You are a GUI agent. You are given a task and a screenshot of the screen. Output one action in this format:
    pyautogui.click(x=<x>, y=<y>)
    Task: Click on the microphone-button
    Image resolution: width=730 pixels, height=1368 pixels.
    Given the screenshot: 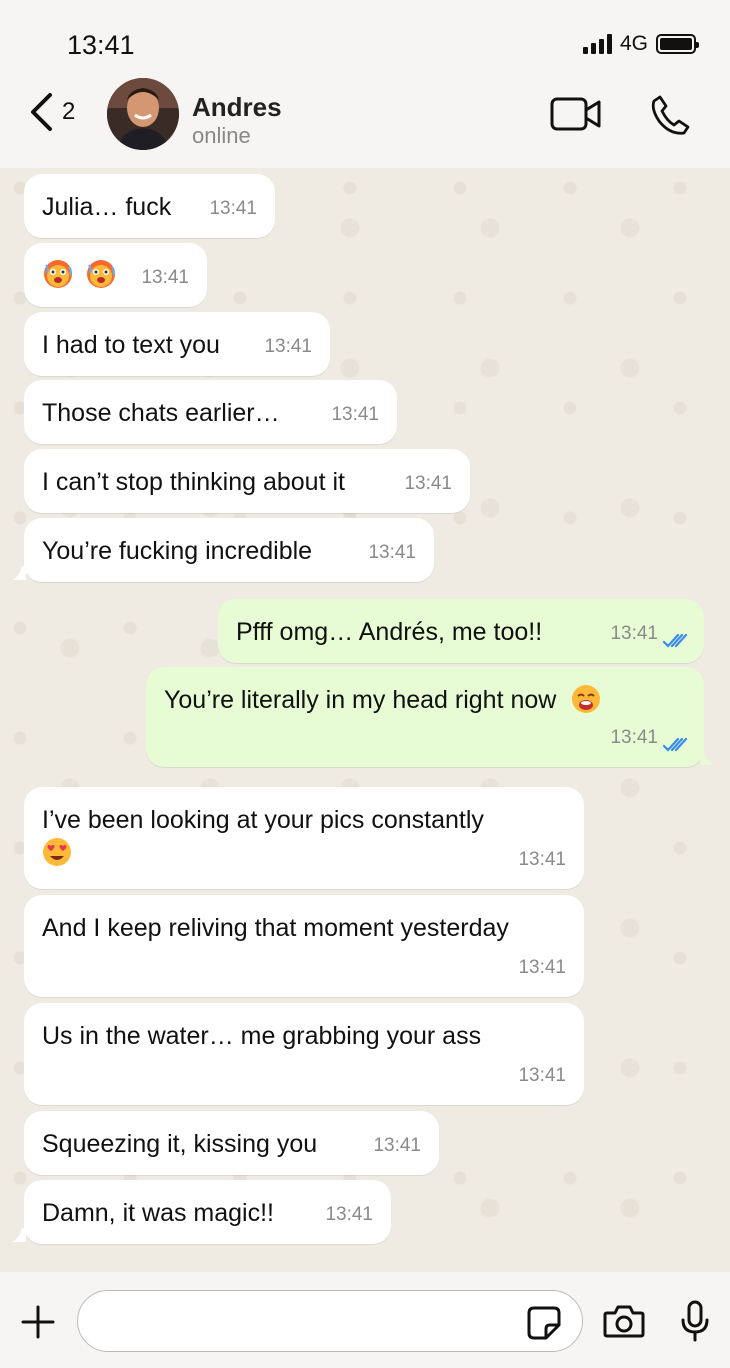 What is the action you would take?
    pyautogui.click(x=695, y=1323)
    